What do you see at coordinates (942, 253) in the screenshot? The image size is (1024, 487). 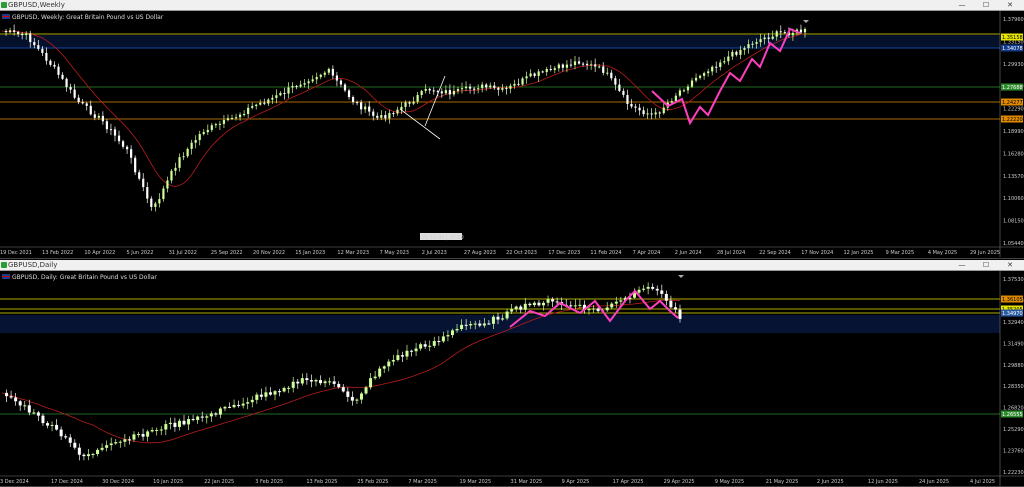 I see `date-tick-label: 4 May 2025` at bounding box center [942, 253].